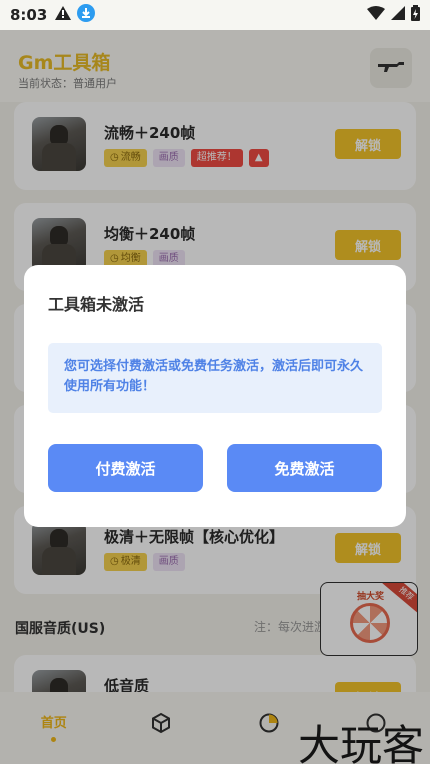  What do you see at coordinates (215, 378) in the screenshot?
I see `dialog-message: 您可选择付费激活或免费任务激活，激活后即可永久使用所有功能！` at bounding box center [215, 378].